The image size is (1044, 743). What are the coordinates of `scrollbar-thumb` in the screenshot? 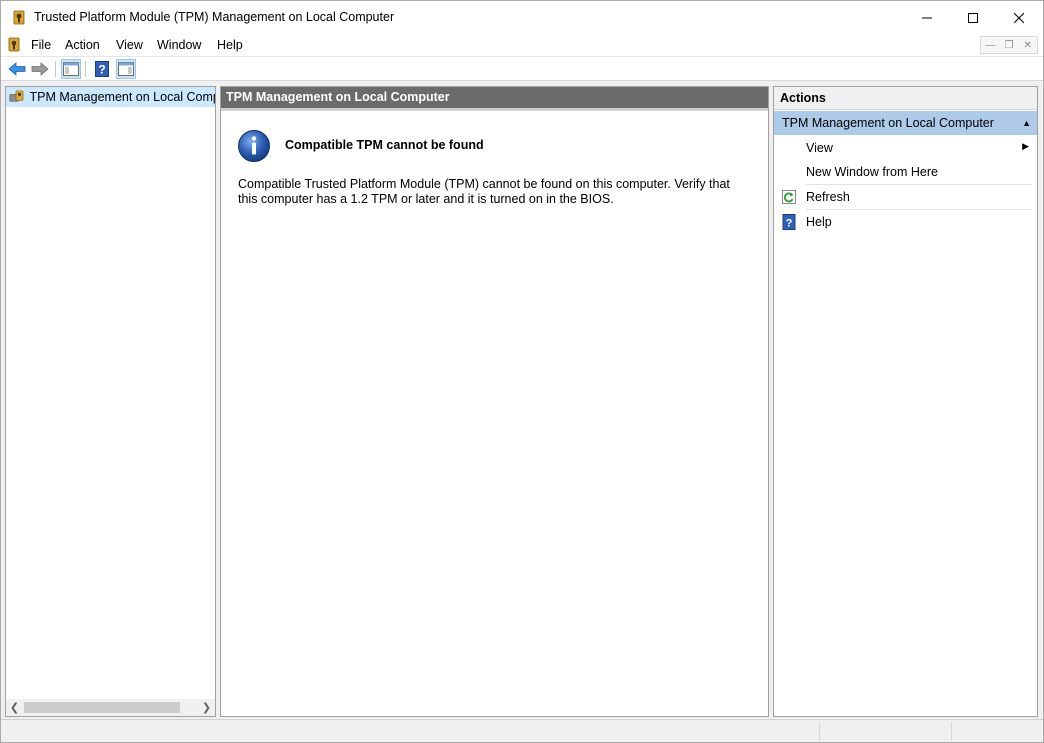 It's located at (102, 707).